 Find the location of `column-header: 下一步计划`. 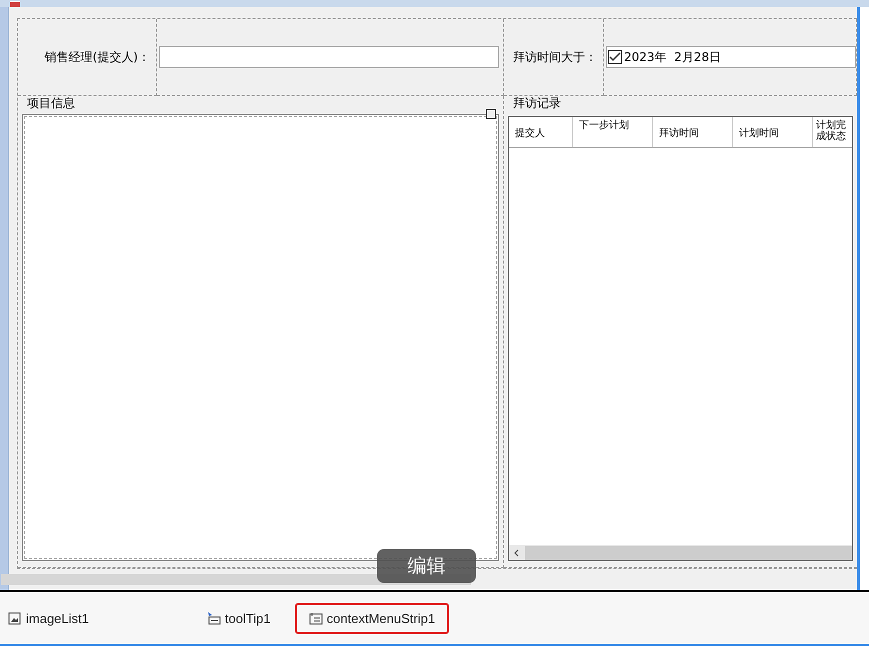

column-header: 下一步计划 is located at coordinates (613, 132).